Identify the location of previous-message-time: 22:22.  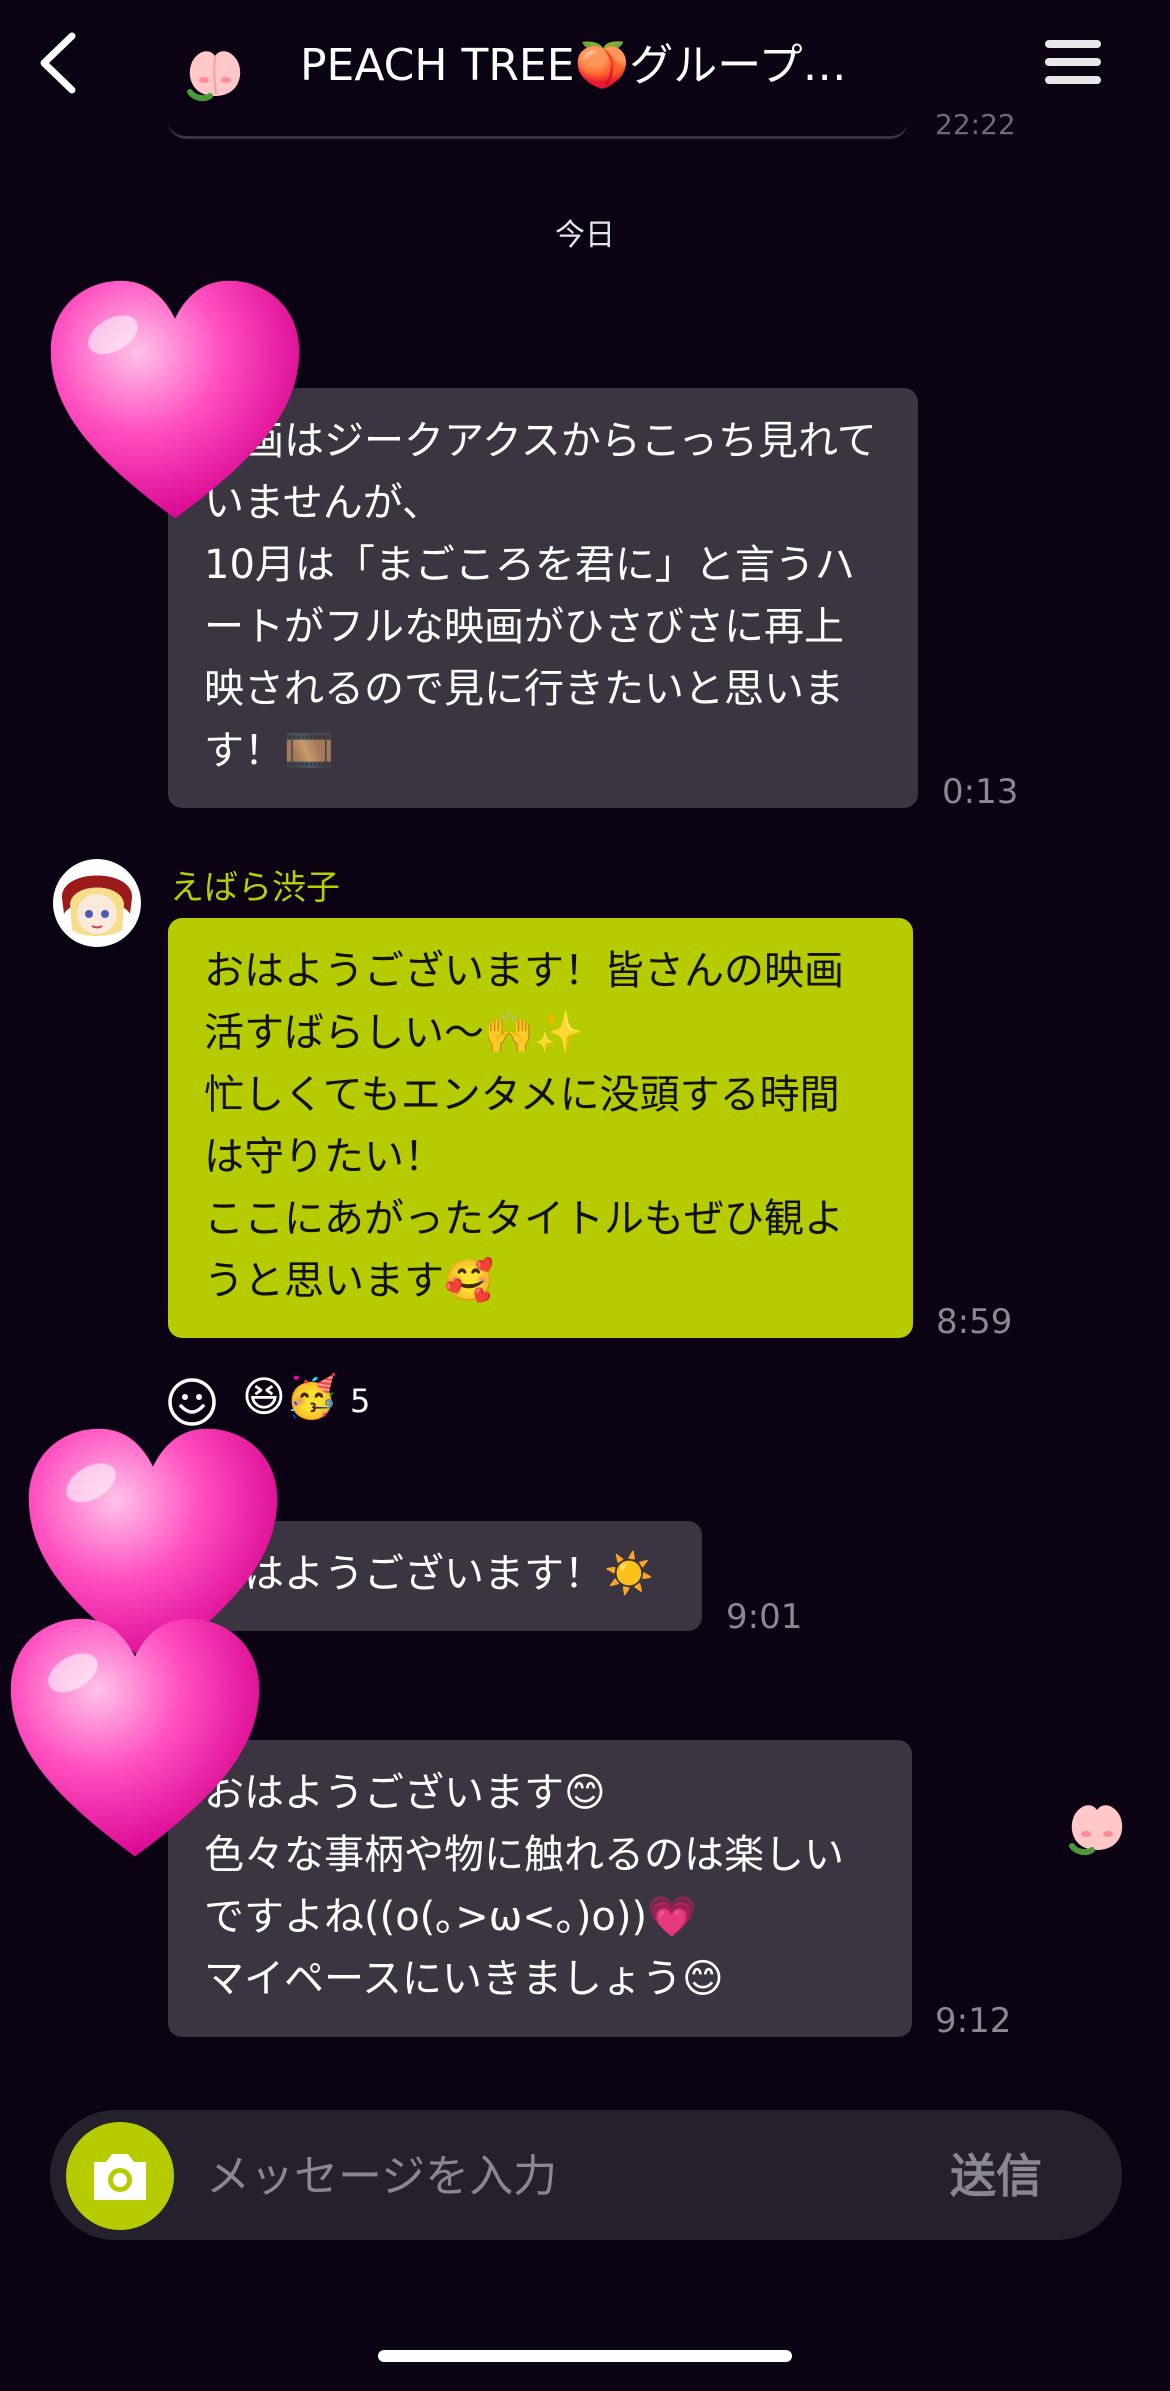
(975, 124).